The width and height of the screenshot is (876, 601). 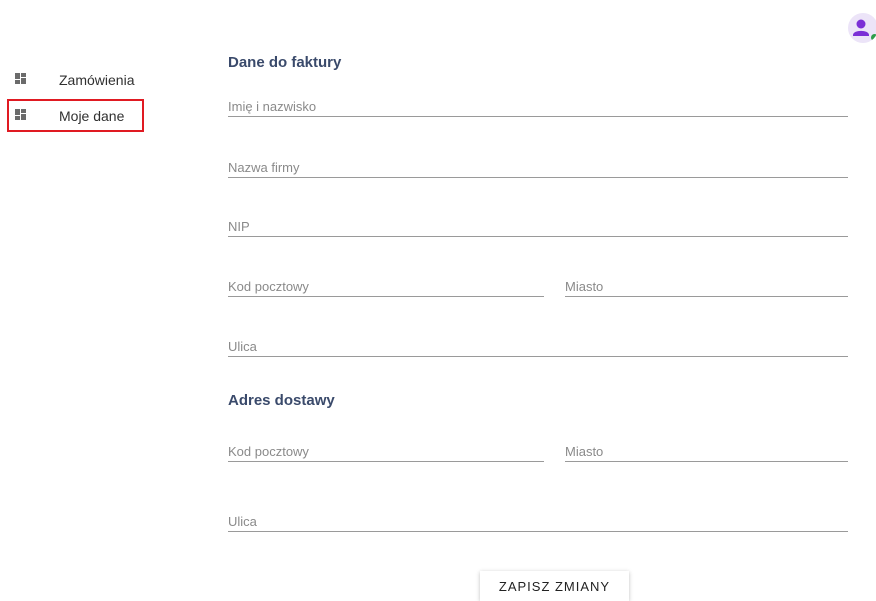 I want to click on shipping-city-input, so click(x=706, y=451).